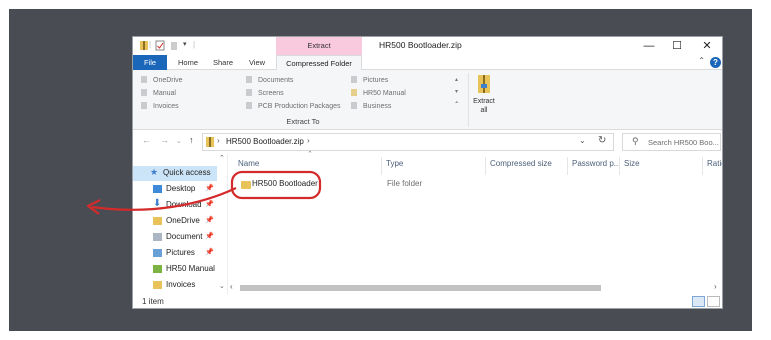 The height and width of the screenshot is (340, 771). I want to click on extract-all-button: Extract all, so click(484, 106).